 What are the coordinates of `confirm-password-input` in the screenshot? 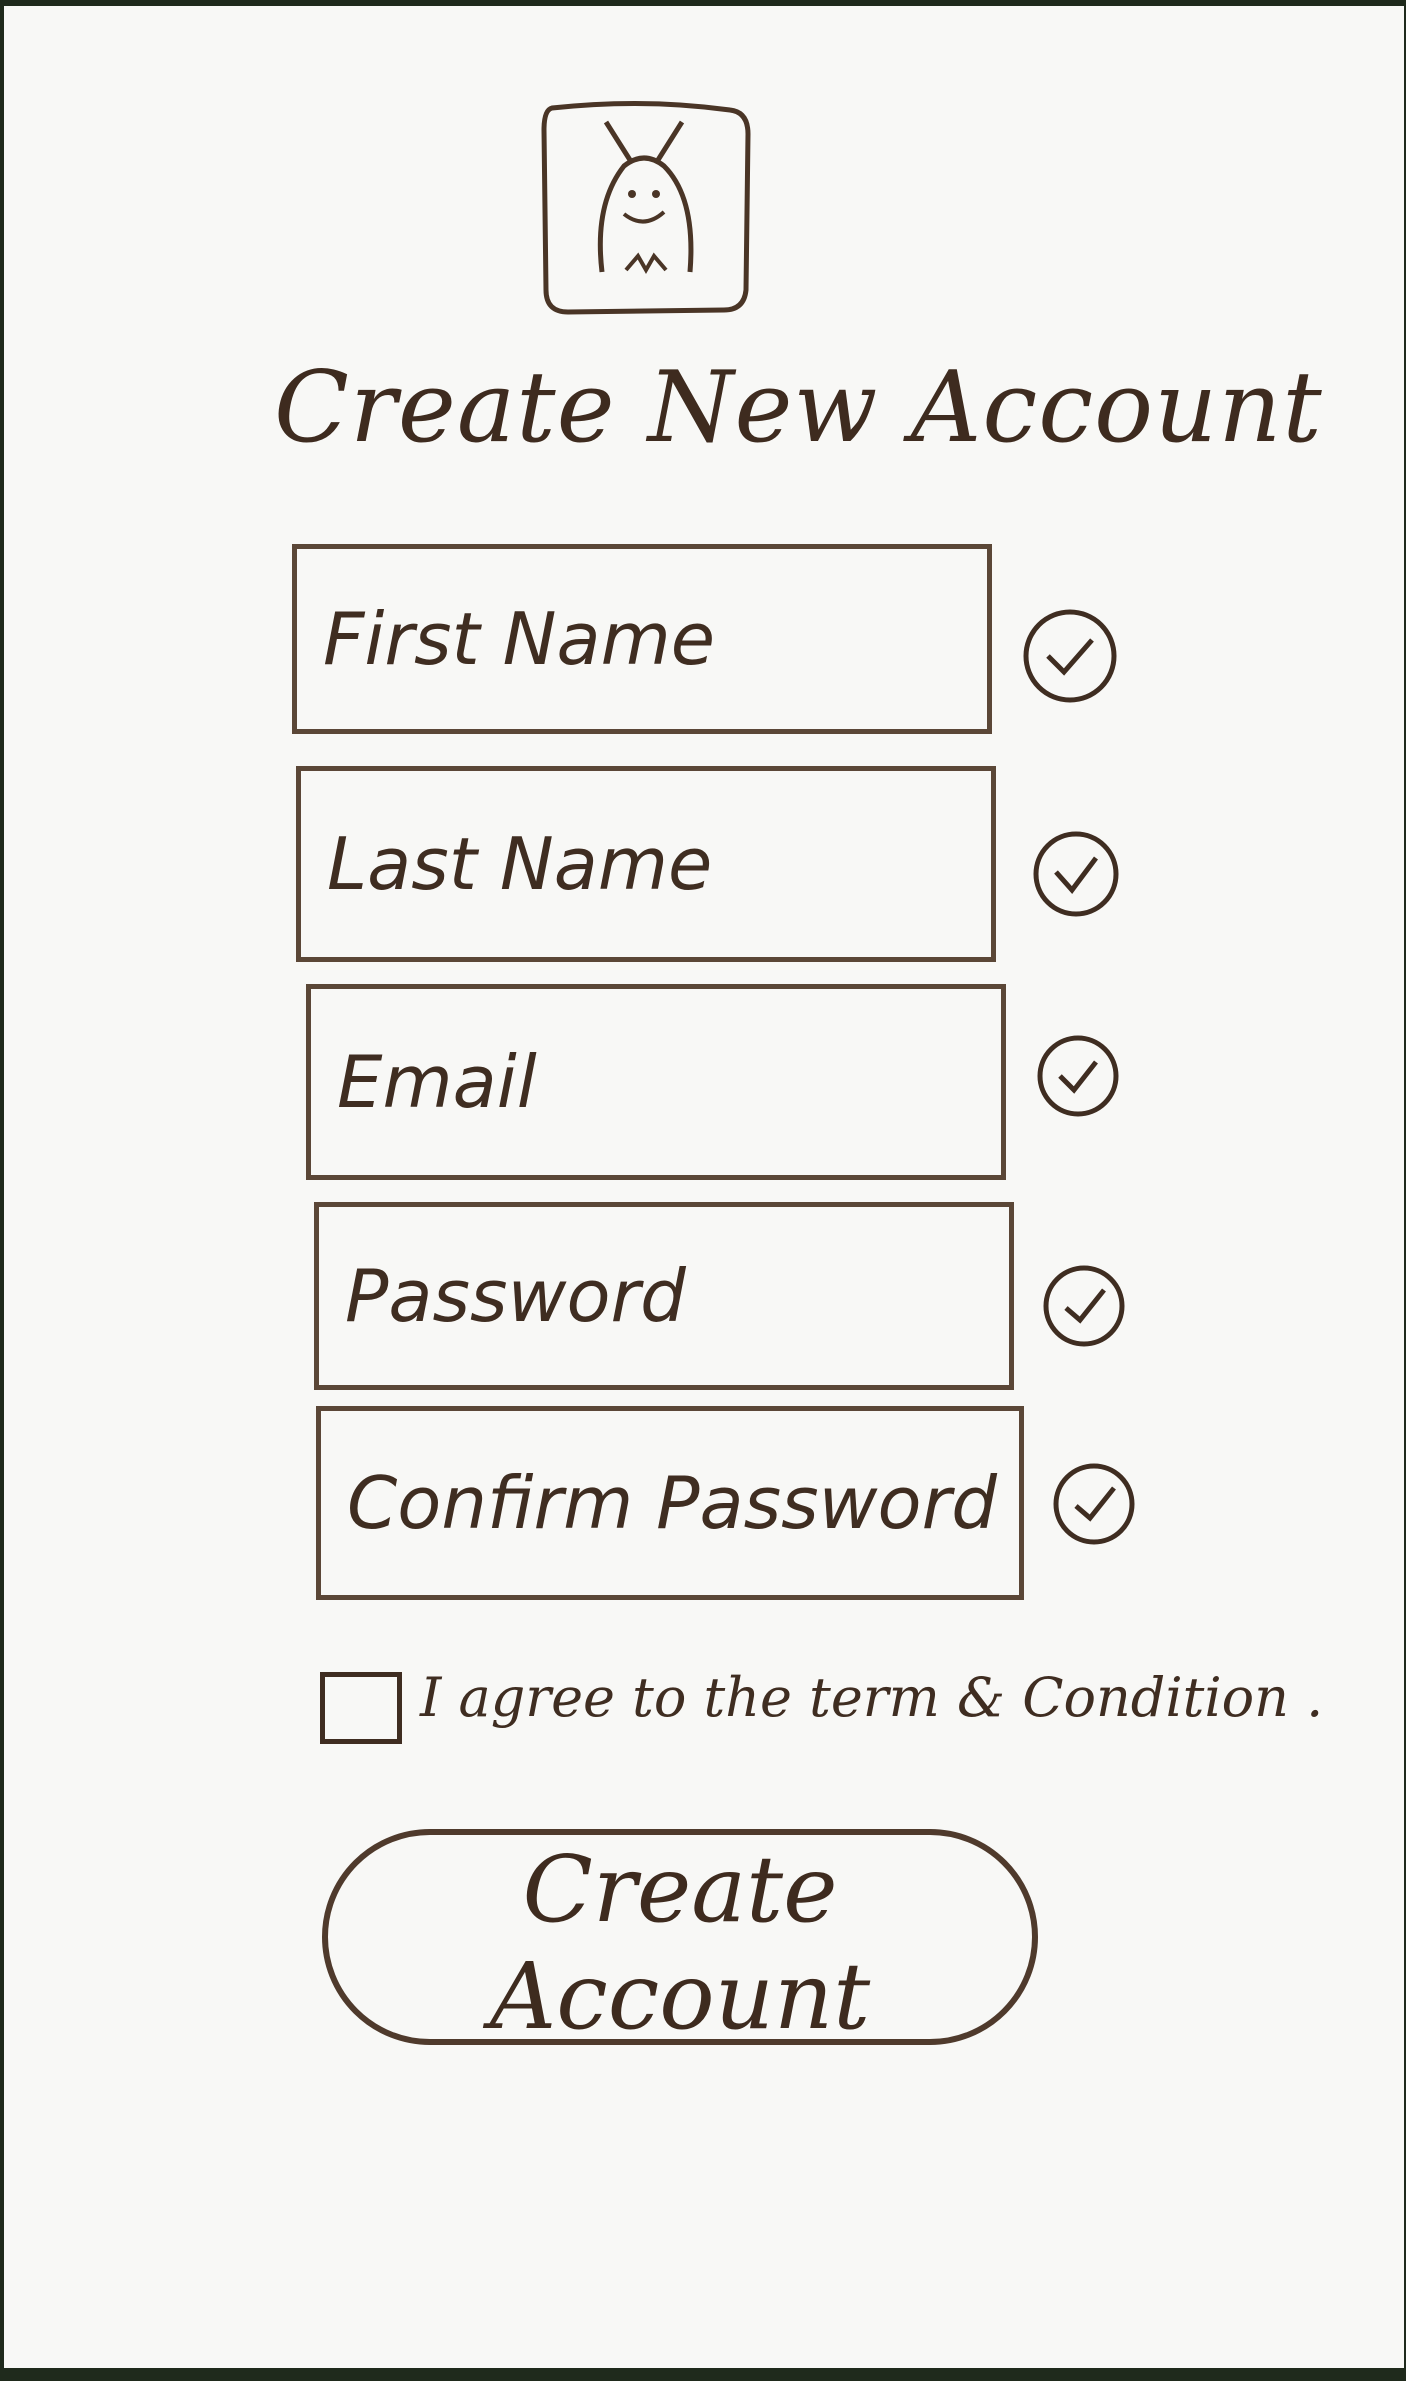 It's located at (670, 1503).